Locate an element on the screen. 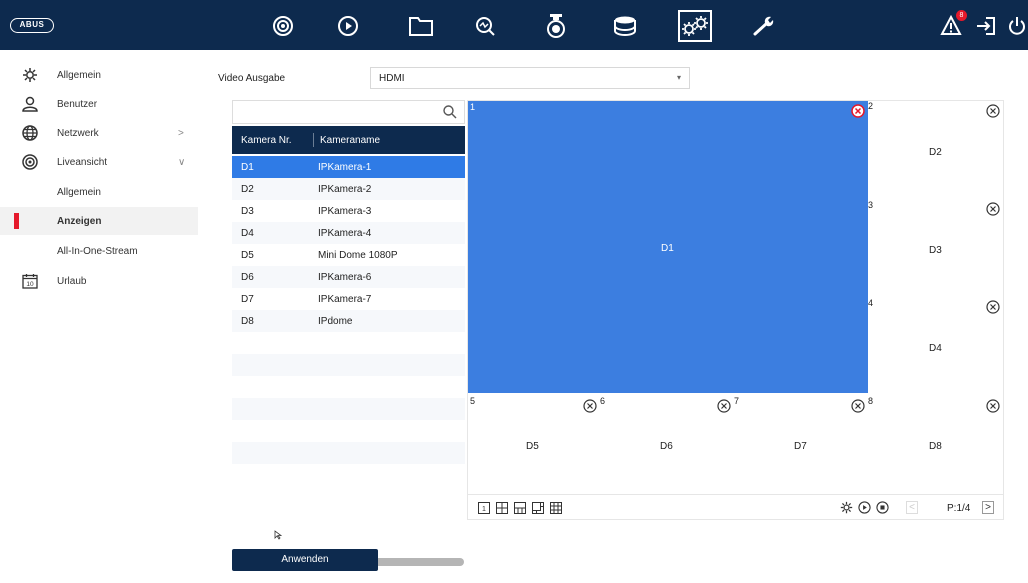  alarm-badge: 8 is located at coordinates (961, 15).